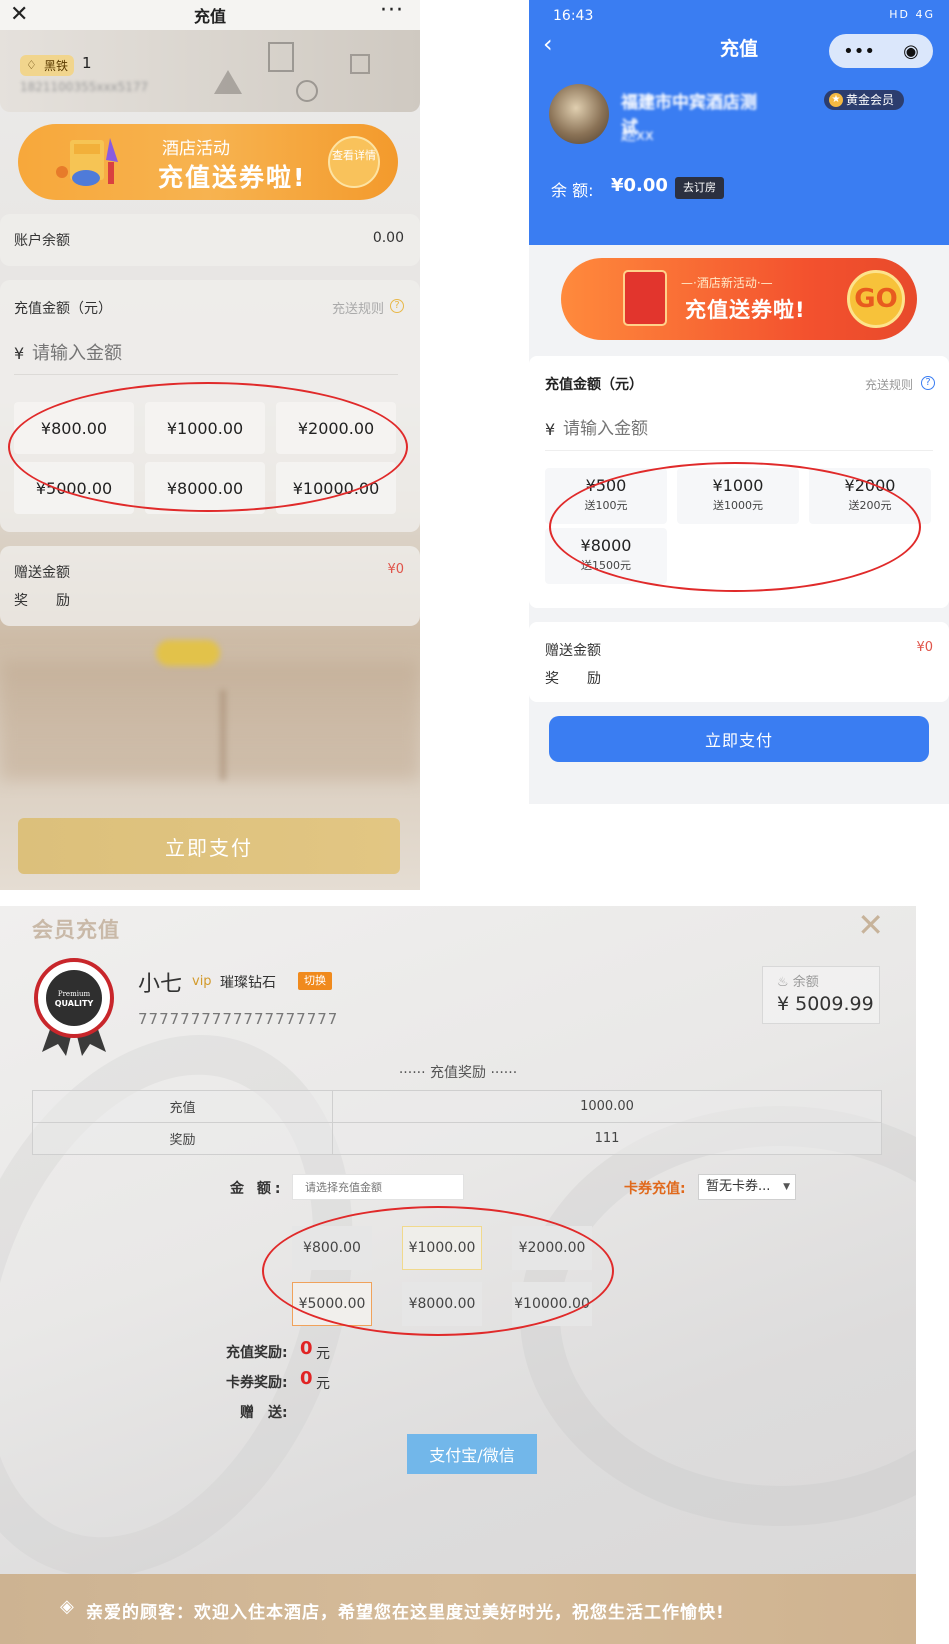 The height and width of the screenshot is (1644, 949). What do you see at coordinates (786, 1187) in the screenshot?
I see `dropdown-arrow-icon: ▼` at bounding box center [786, 1187].